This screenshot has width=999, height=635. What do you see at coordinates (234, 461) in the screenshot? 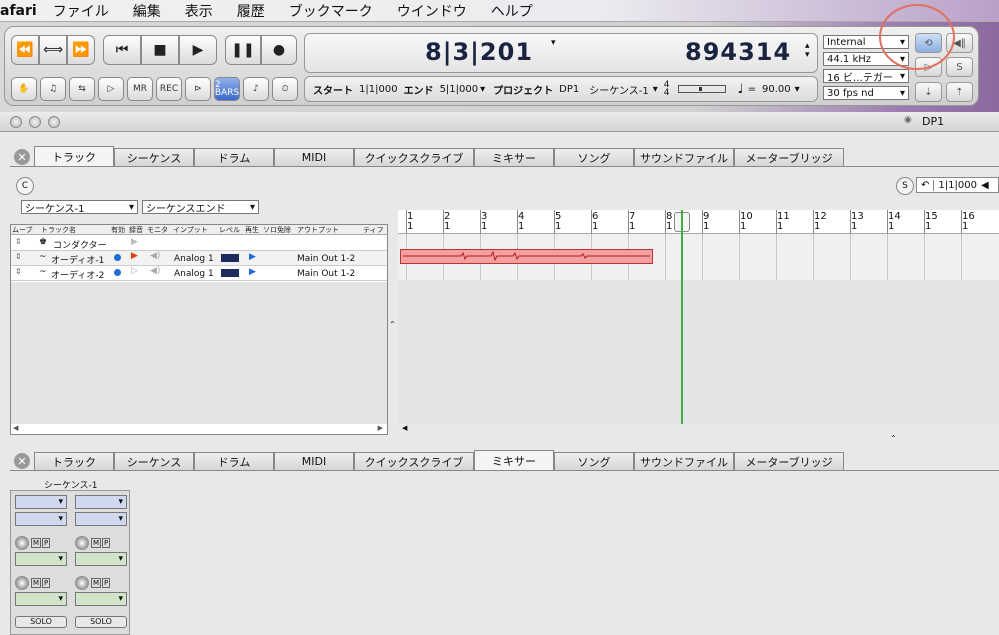
I see `tab-drum: ドラム` at bounding box center [234, 461].